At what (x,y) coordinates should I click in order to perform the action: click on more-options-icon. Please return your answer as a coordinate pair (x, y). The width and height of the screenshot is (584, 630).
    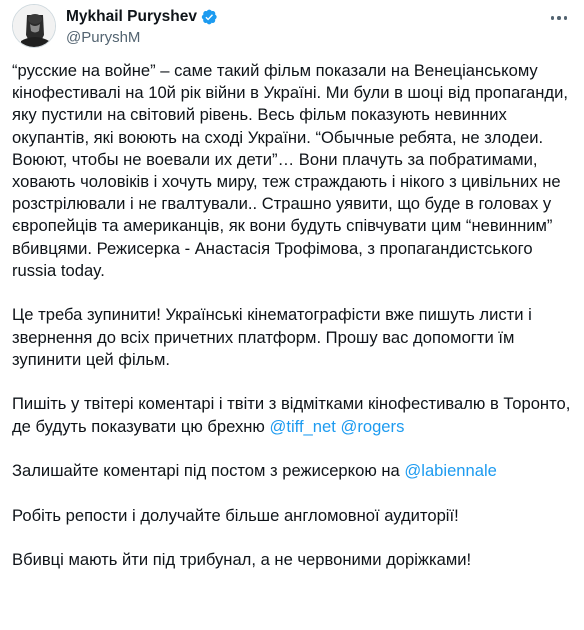
    Looking at the image, I should click on (559, 18).